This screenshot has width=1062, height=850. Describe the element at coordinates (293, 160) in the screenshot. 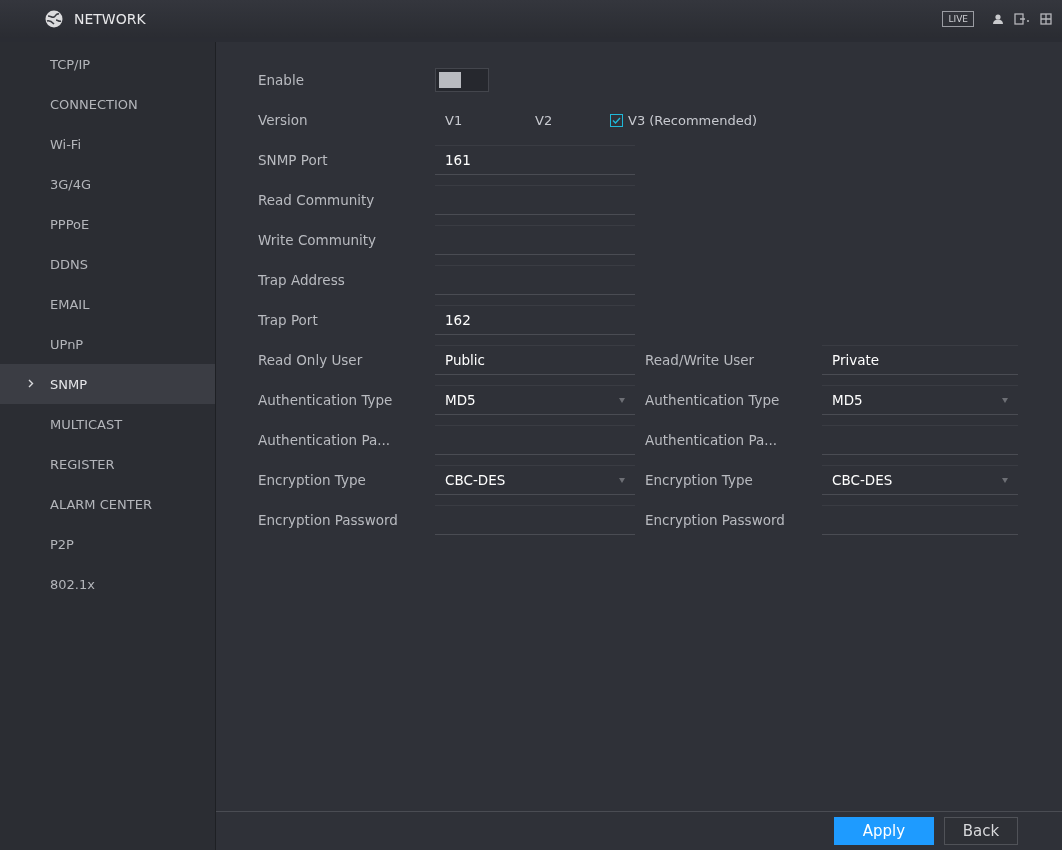

I see `field-label: SNMP Port` at that location.